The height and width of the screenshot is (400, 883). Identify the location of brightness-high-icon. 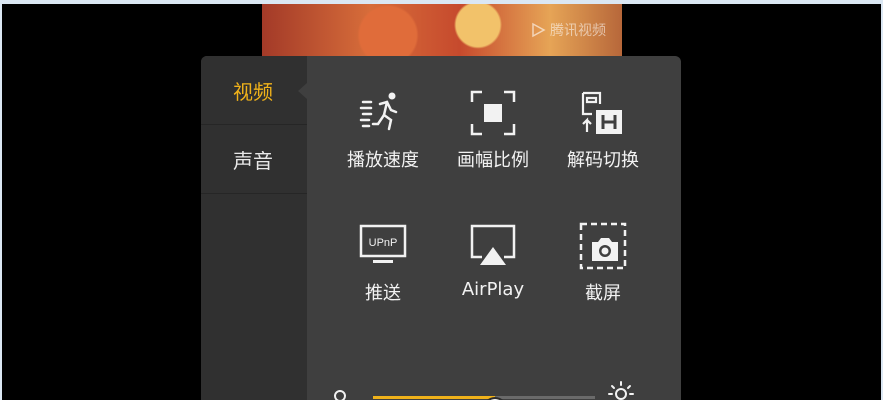
(621, 390).